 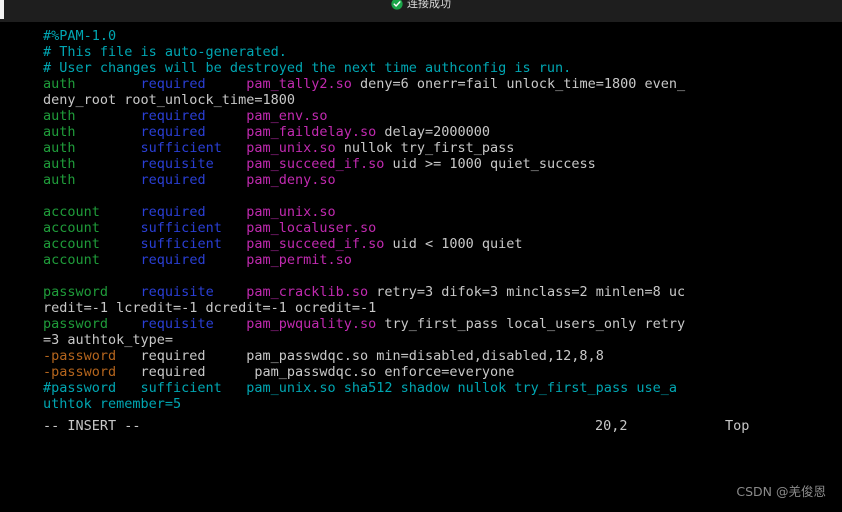 What do you see at coordinates (189, 212) in the screenshot?
I see `editor-line: account required pam_unix.so` at bounding box center [189, 212].